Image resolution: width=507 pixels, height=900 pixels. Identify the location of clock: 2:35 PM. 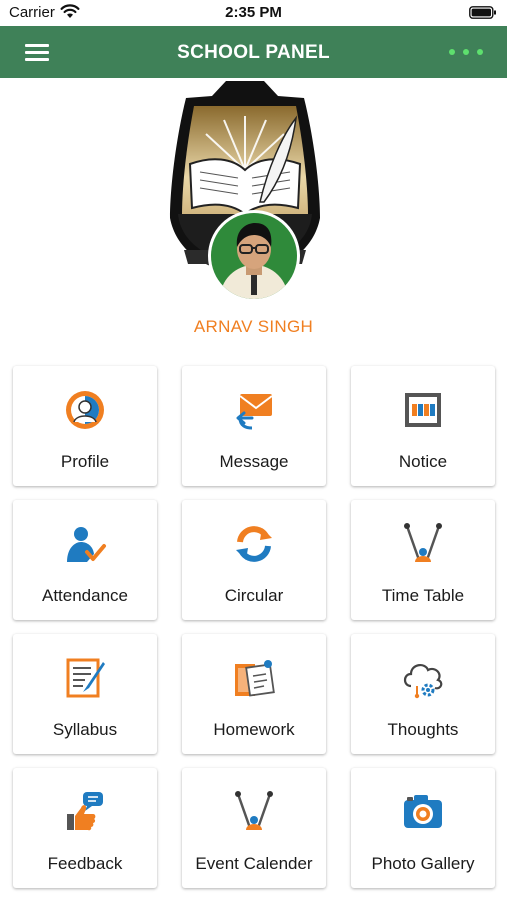
(253, 12).